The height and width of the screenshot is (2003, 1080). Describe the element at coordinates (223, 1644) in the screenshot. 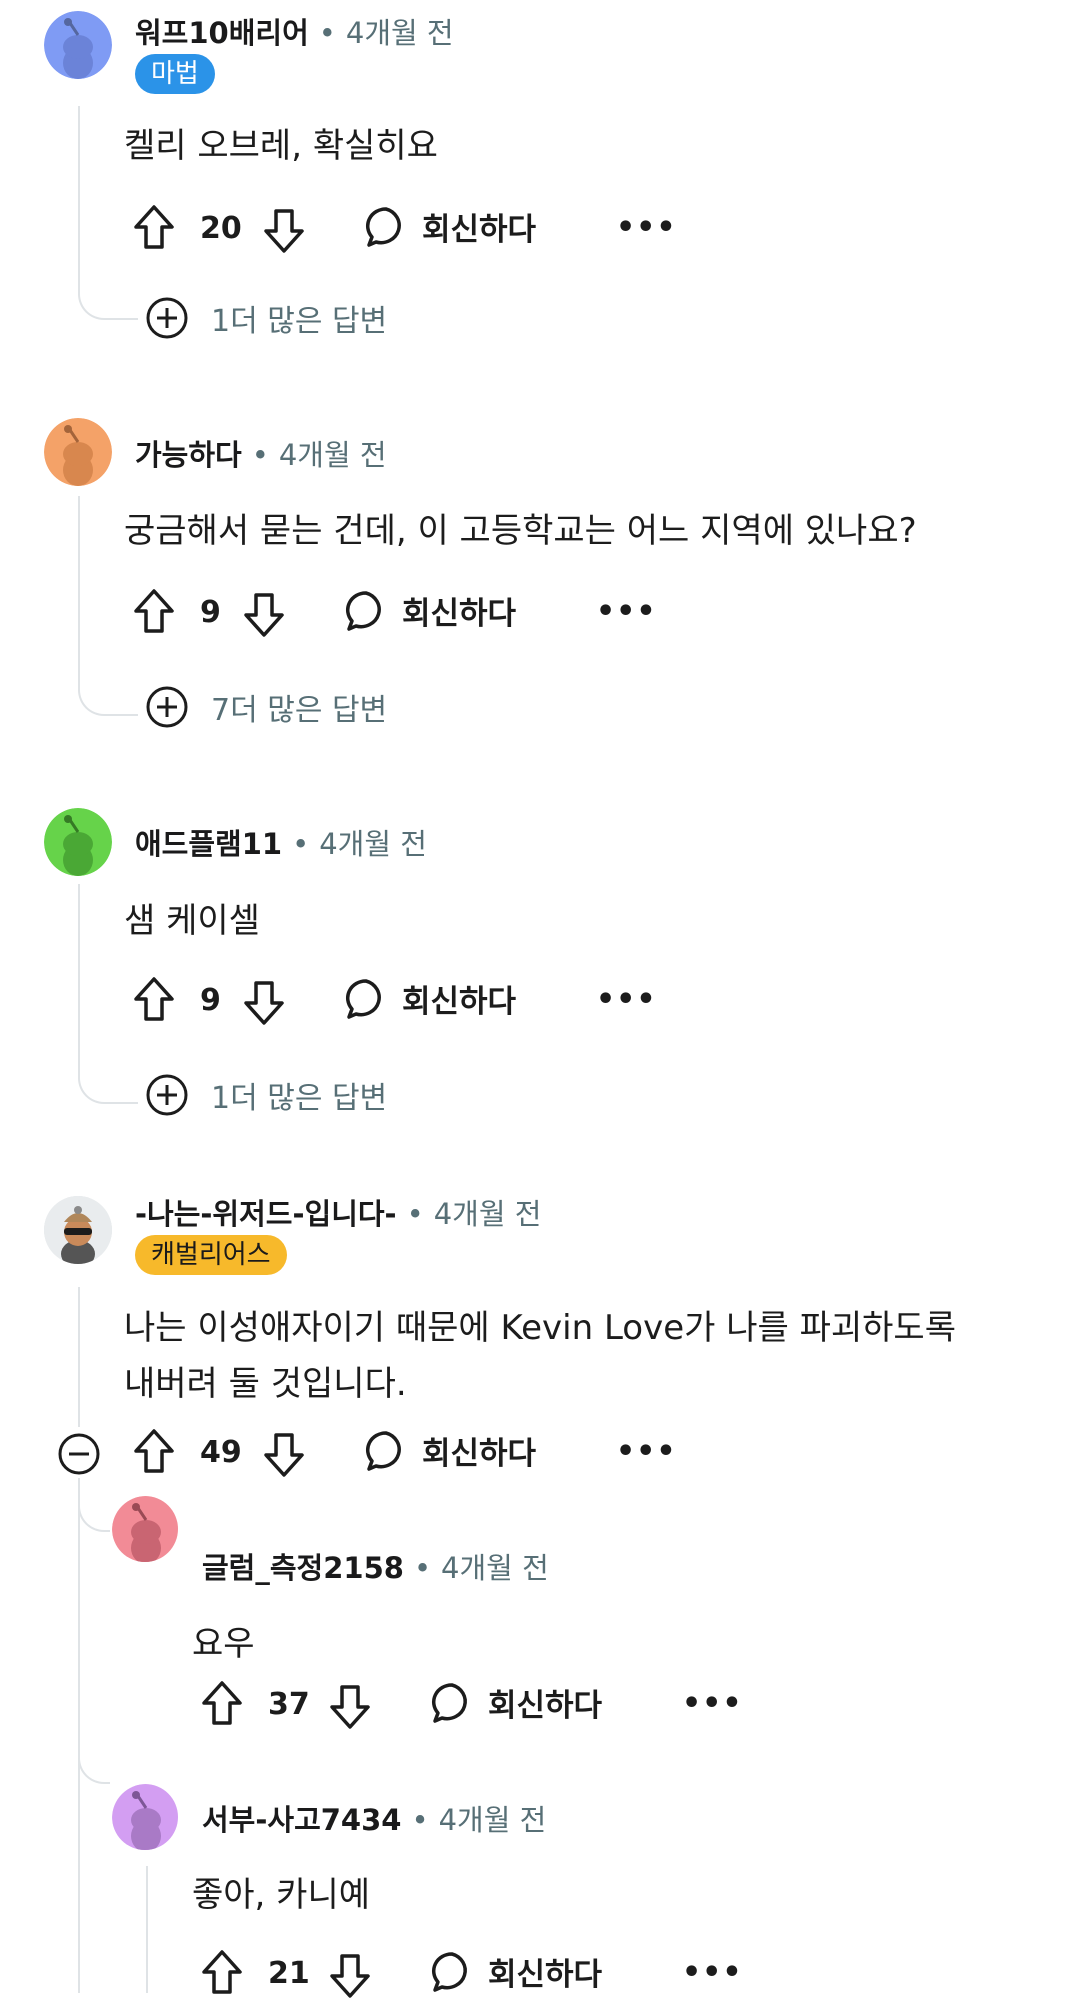

I see `comment-body: 요우` at that location.